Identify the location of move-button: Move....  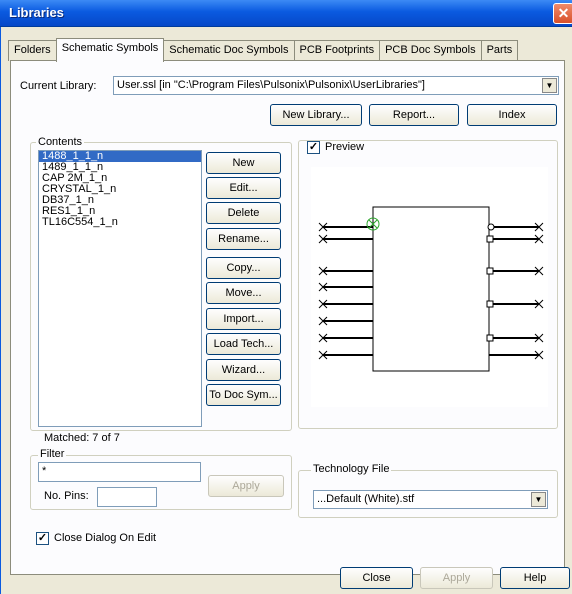
(243, 293).